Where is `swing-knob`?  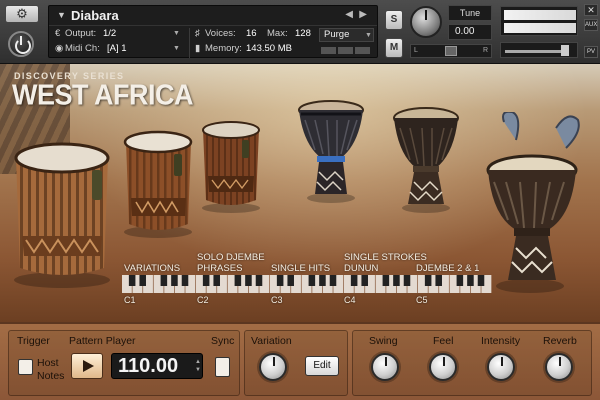 swing-knob is located at coordinates (385, 367).